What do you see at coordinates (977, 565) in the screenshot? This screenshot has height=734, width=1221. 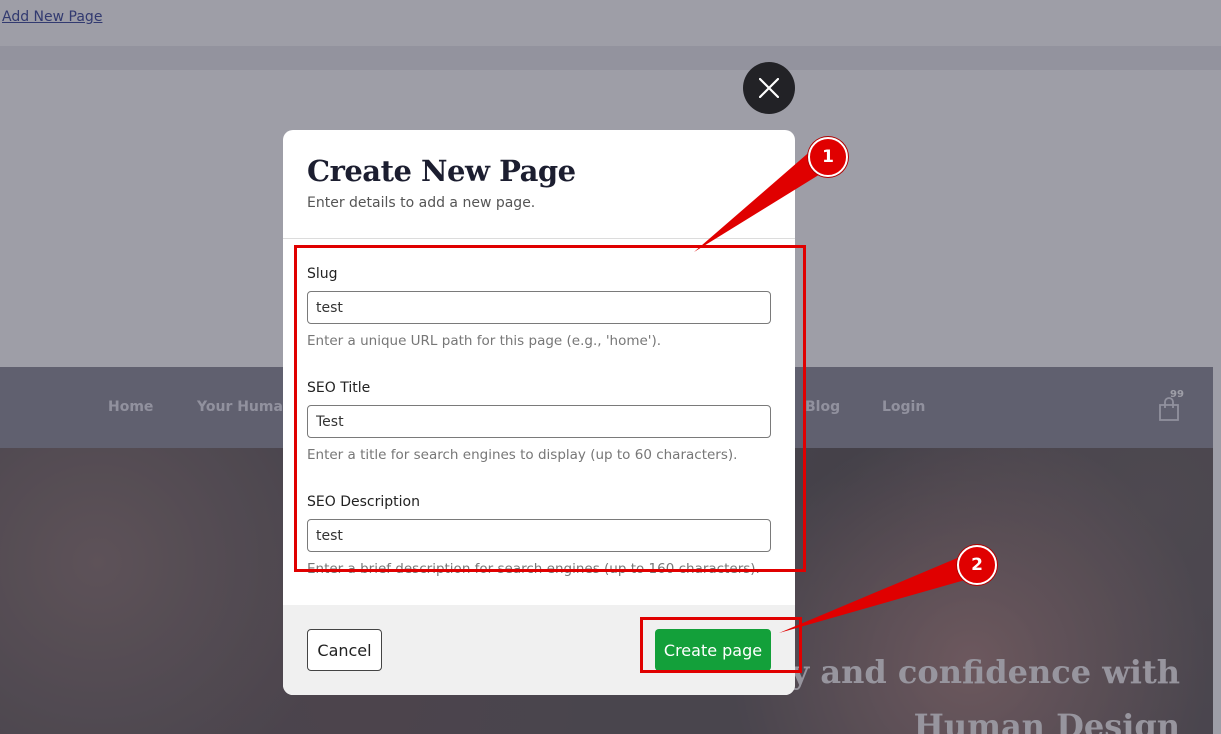 I see `annotation-badge-2: 2` at bounding box center [977, 565].